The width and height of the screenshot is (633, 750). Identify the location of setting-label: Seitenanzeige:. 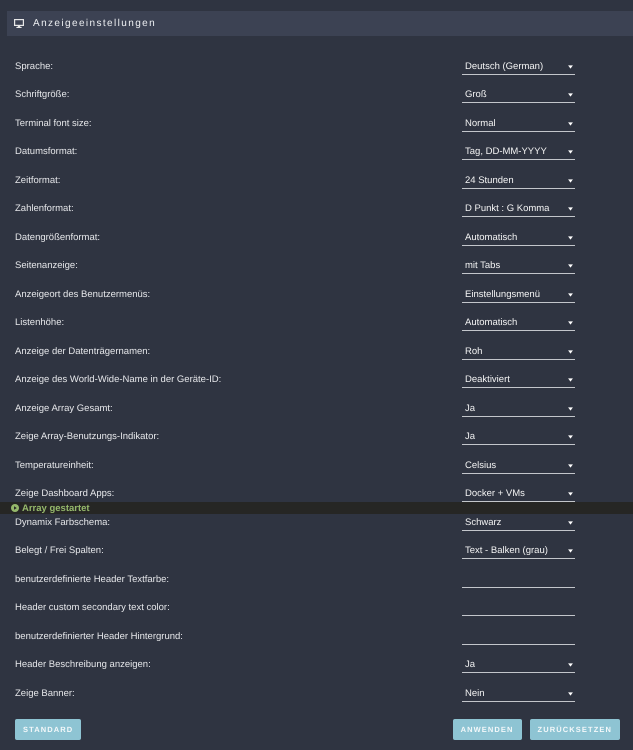
(46, 266).